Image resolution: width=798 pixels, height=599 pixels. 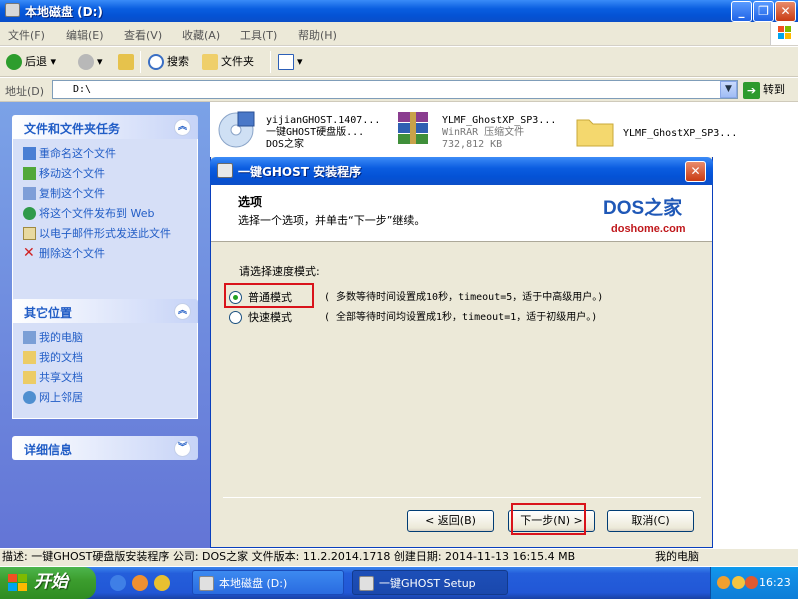 What do you see at coordinates (17, 582) in the screenshot?
I see `windows-flag-icon` at bounding box center [17, 582].